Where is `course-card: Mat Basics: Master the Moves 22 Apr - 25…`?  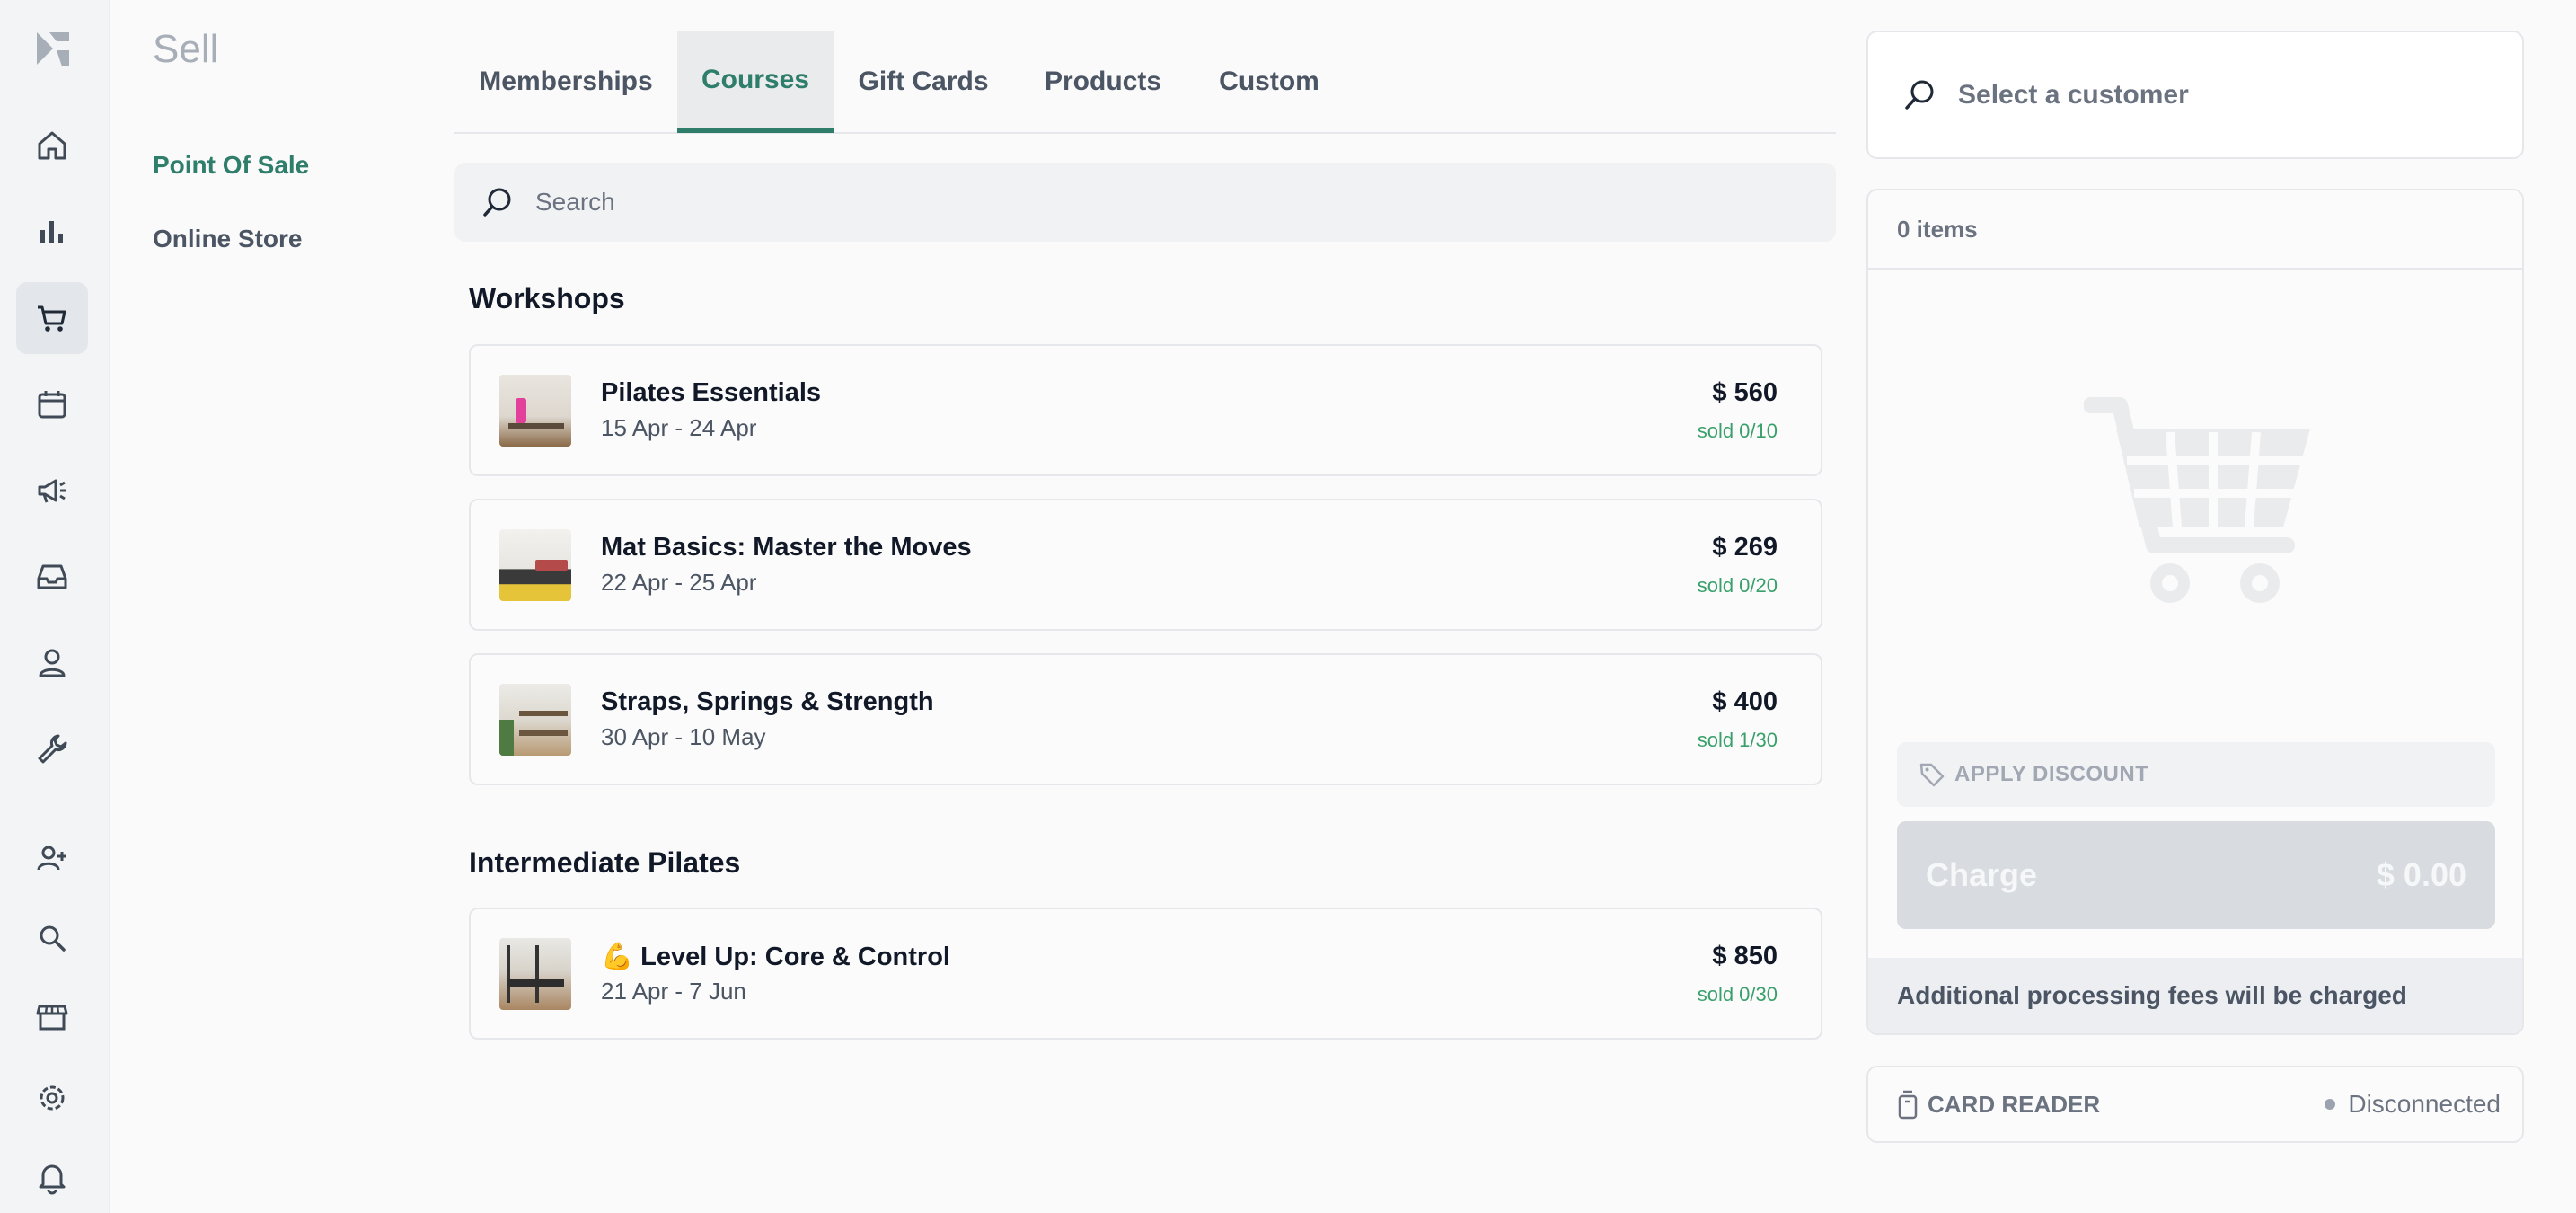
course-card: Mat Basics: Master the Moves 22 Apr - 25… is located at coordinates (1145, 565).